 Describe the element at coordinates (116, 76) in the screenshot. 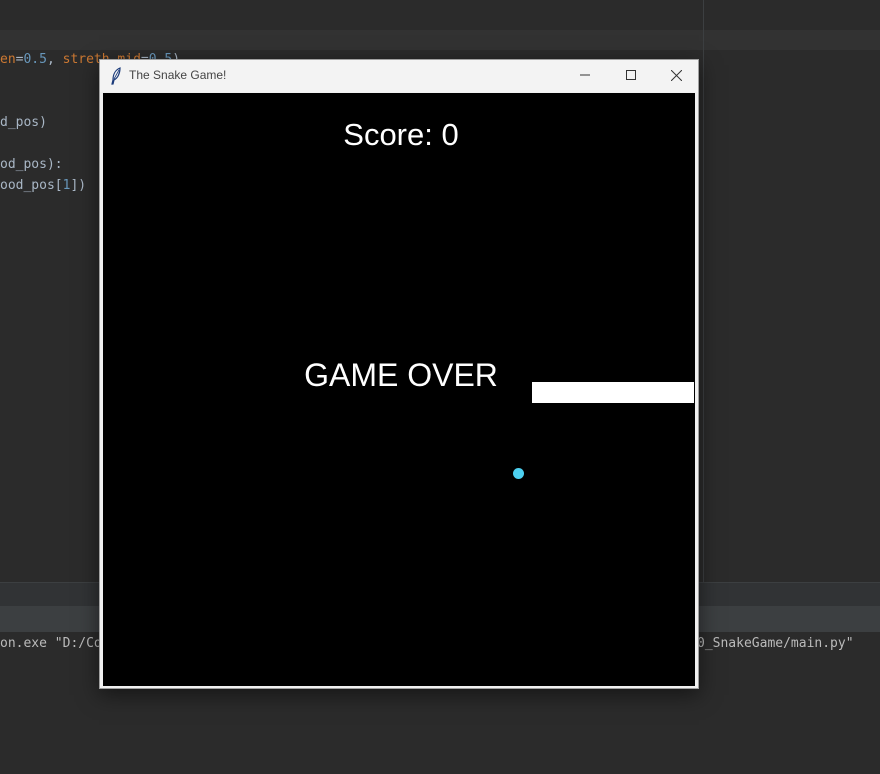

I see `feather-icon` at that location.